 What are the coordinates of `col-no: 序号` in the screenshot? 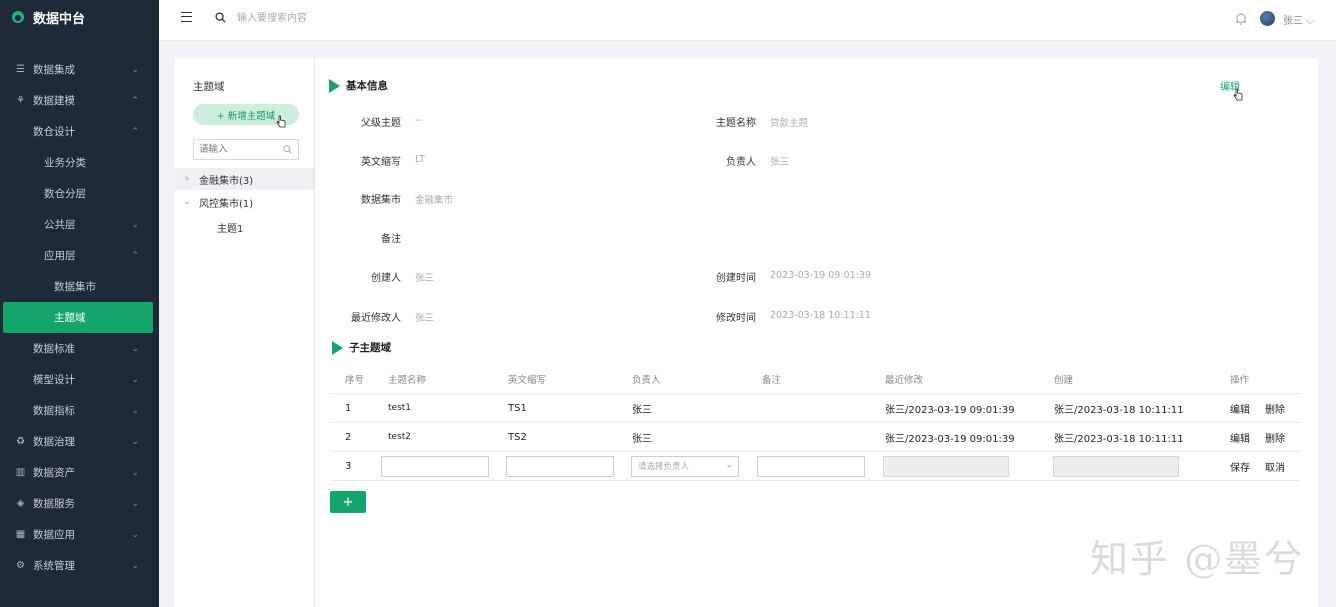 It's located at (355, 380).